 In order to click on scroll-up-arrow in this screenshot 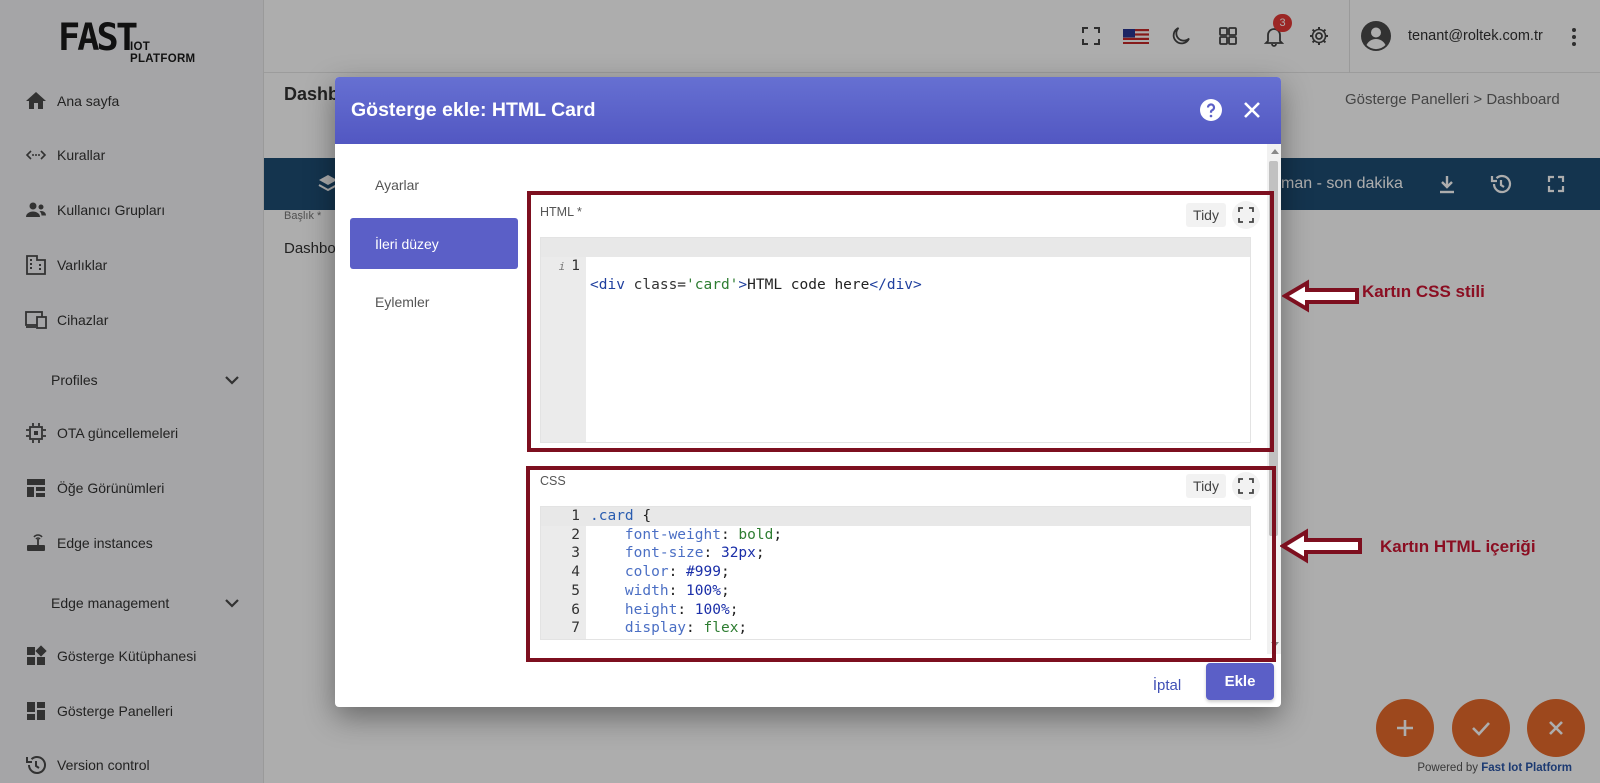, I will do `click(1275, 151)`.